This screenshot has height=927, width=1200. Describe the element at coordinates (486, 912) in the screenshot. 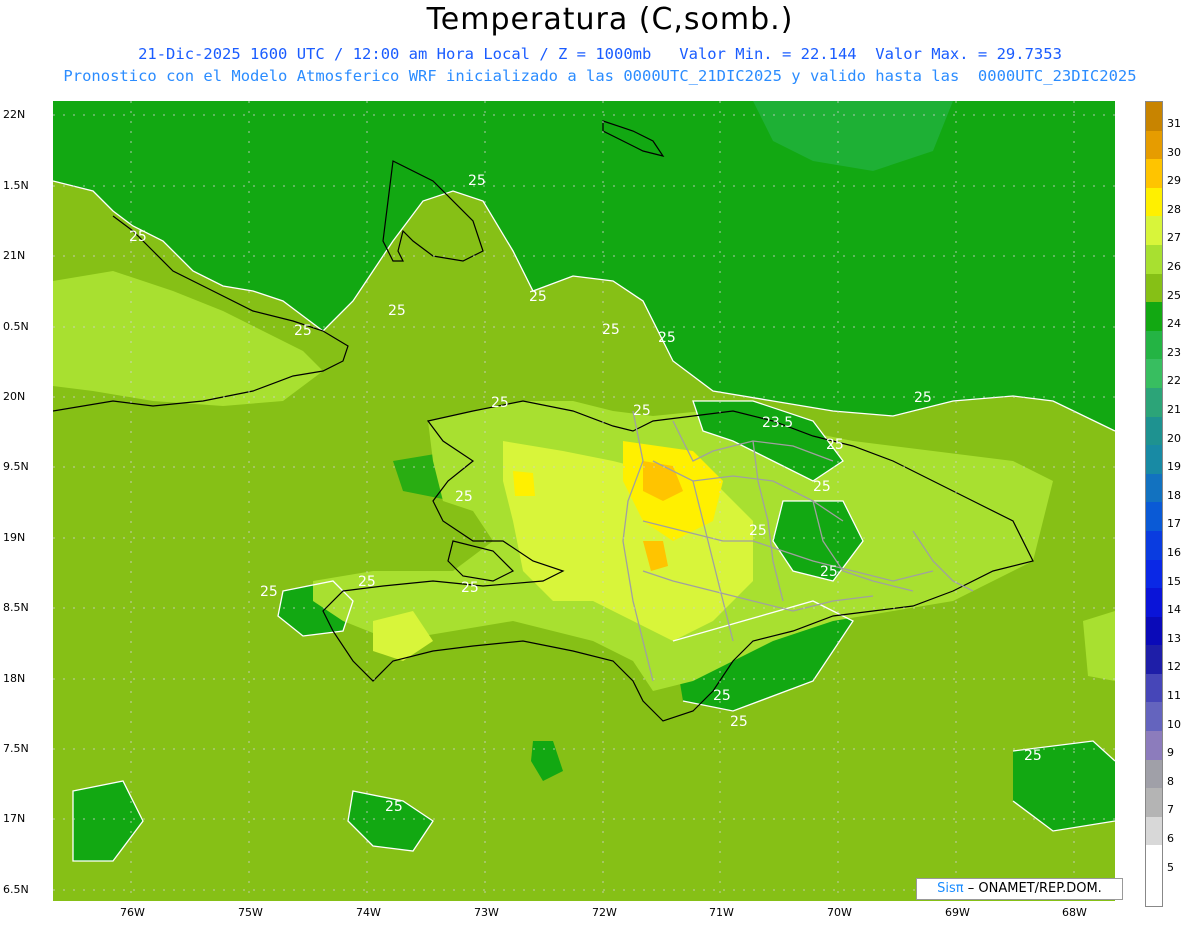

I see `lon-label: 73W` at that location.